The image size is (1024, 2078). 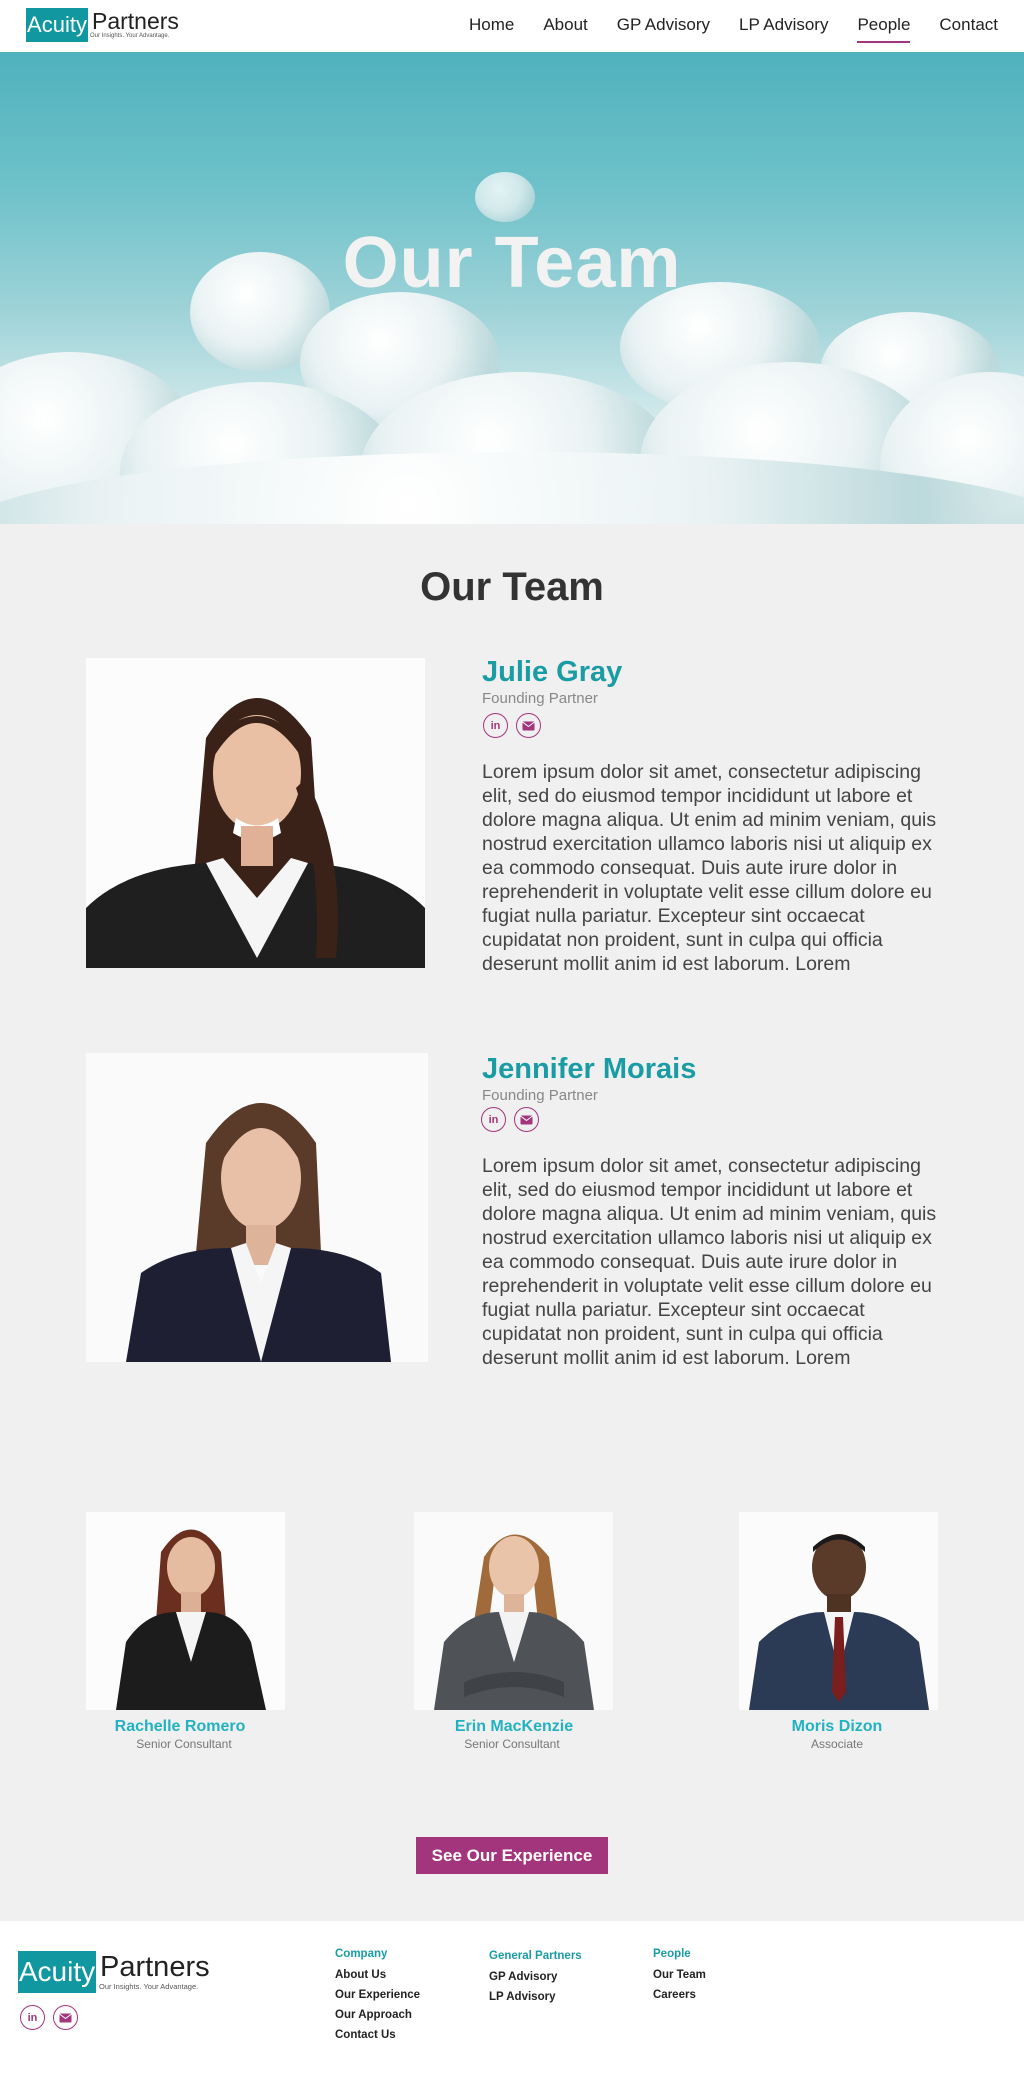 What do you see at coordinates (968, 26) in the screenshot?
I see `nav-contact: Contact` at bounding box center [968, 26].